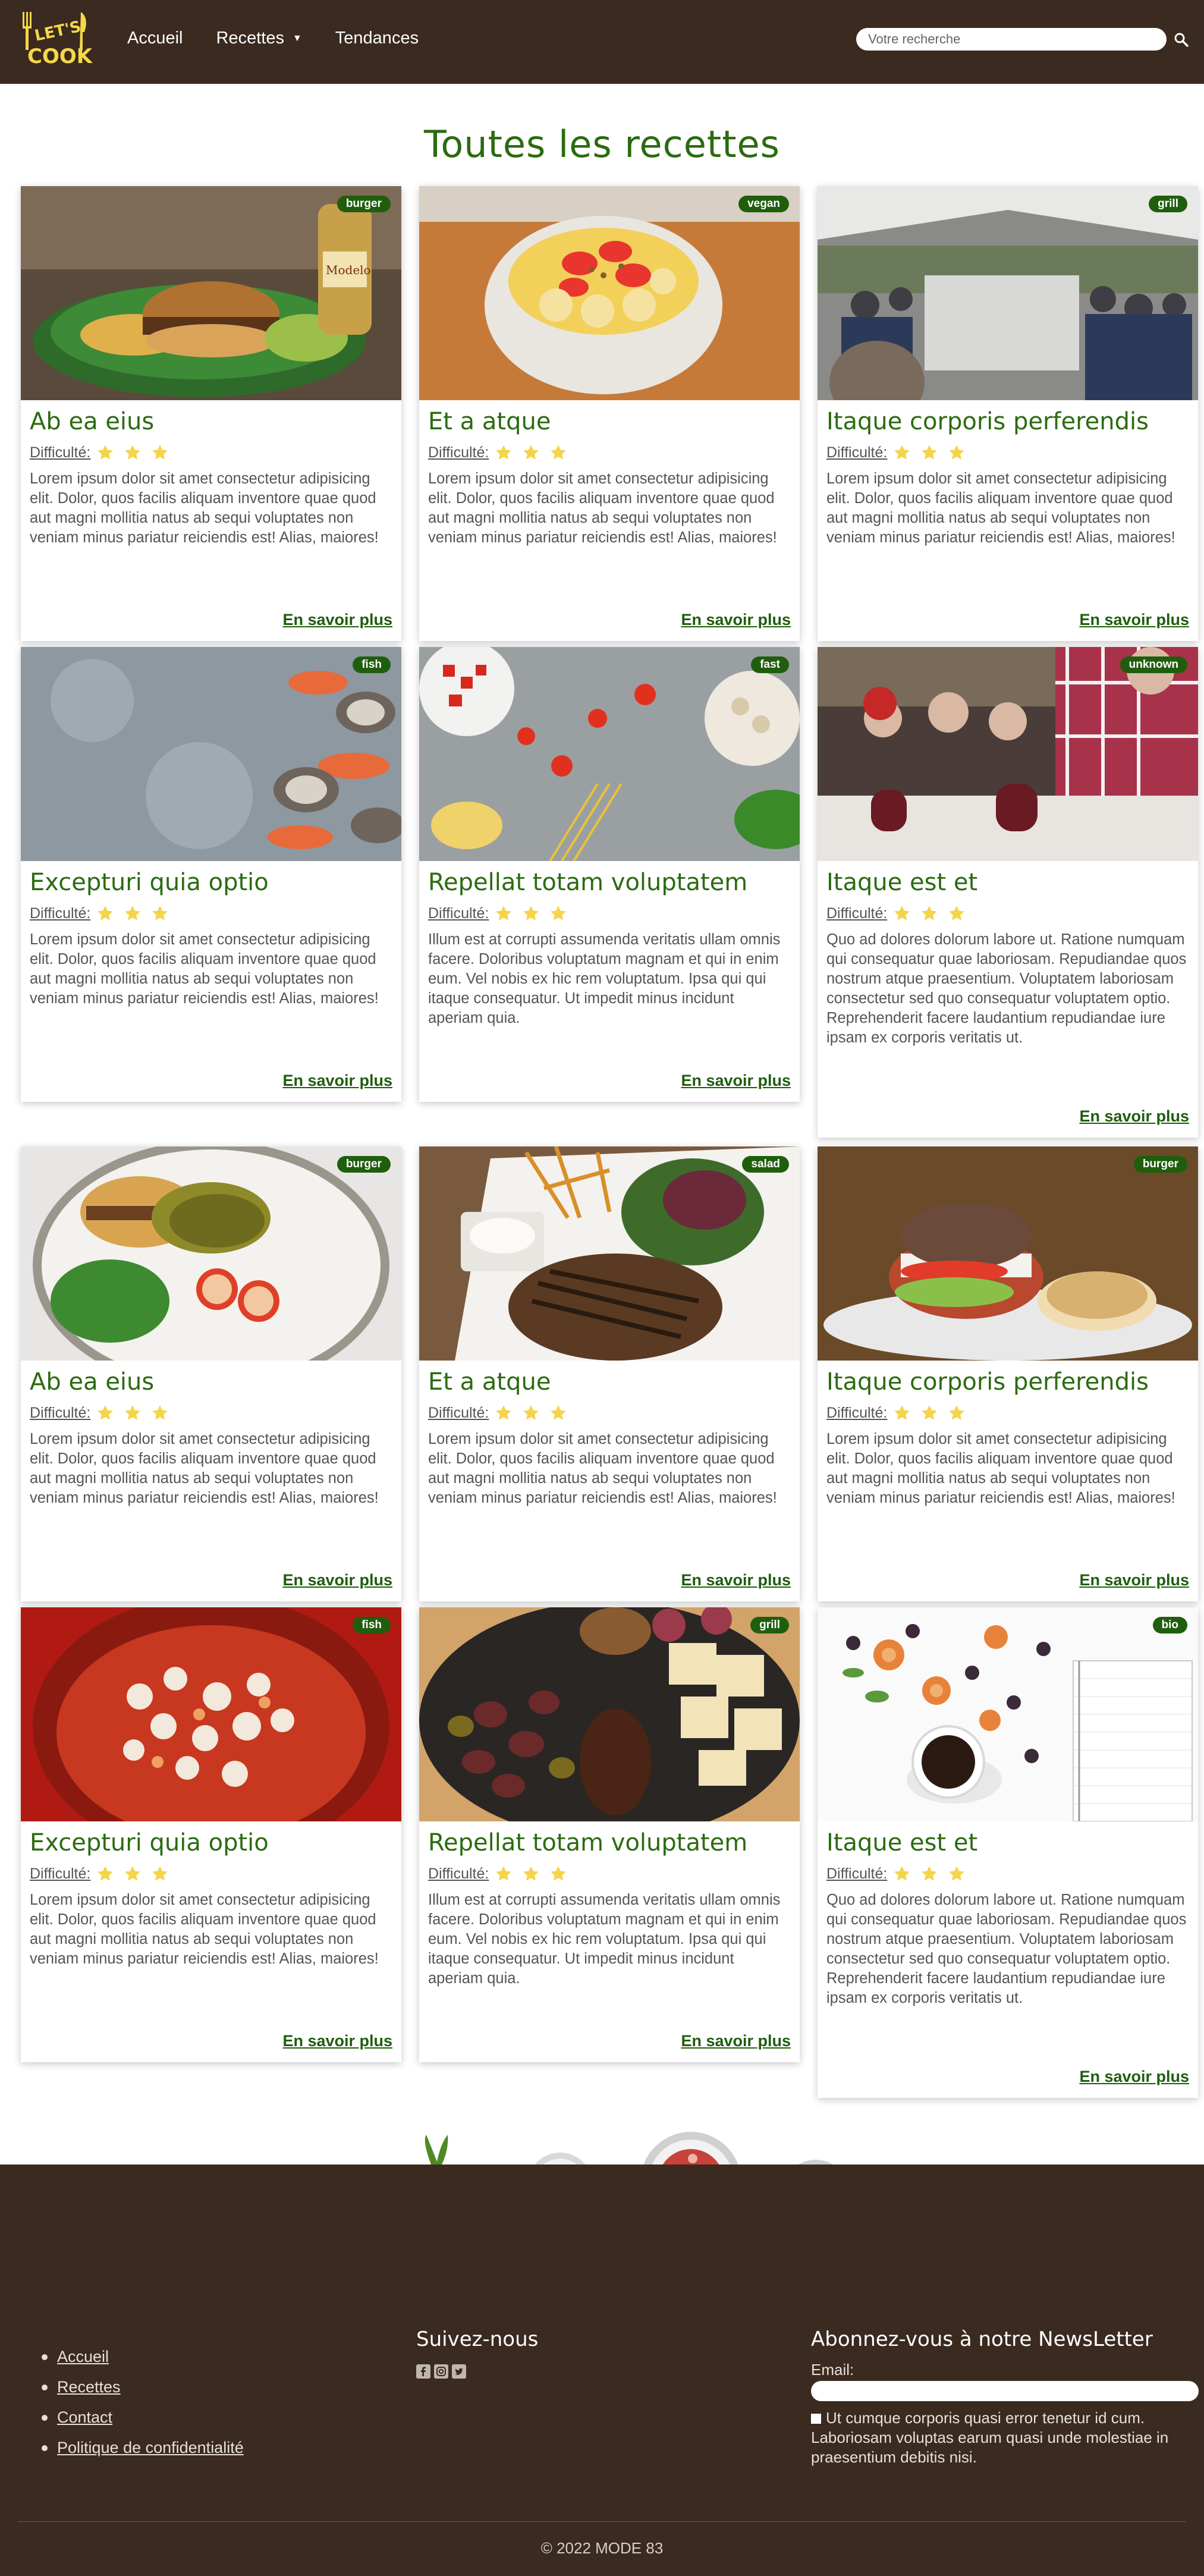 This screenshot has height=2576, width=1204. I want to click on footer-link-contact: Contact, so click(84, 2417).